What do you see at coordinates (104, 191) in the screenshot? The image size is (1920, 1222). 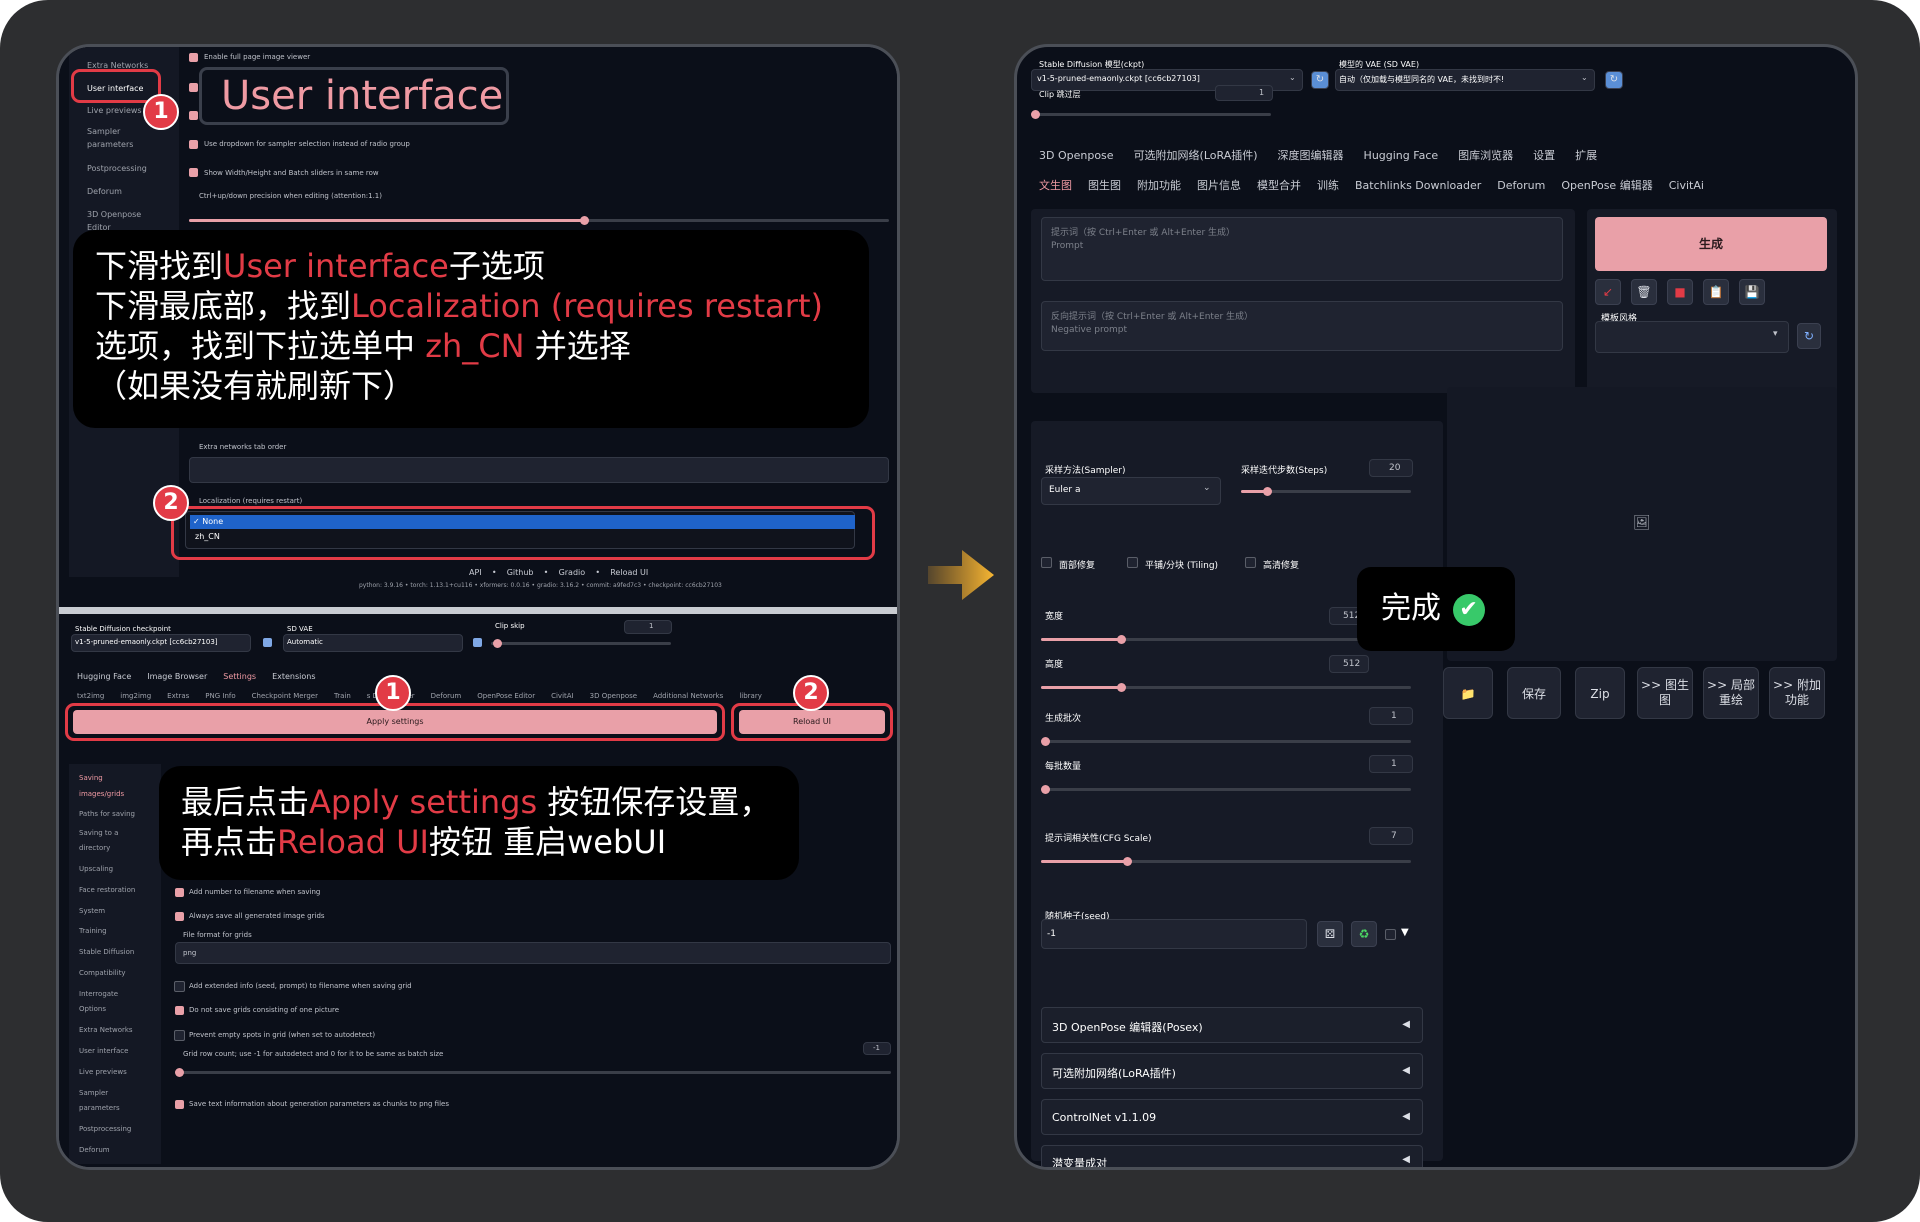 I see `sidebar-item-deforum: Deforum` at bounding box center [104, 191].